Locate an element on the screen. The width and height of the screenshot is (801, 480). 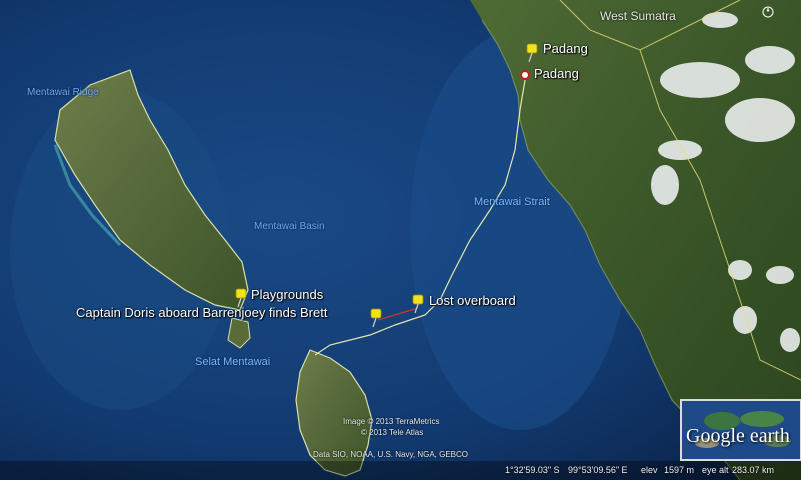
water-label-mentawai-strait: Mentawai Strait is located at coordinates (512, 202).